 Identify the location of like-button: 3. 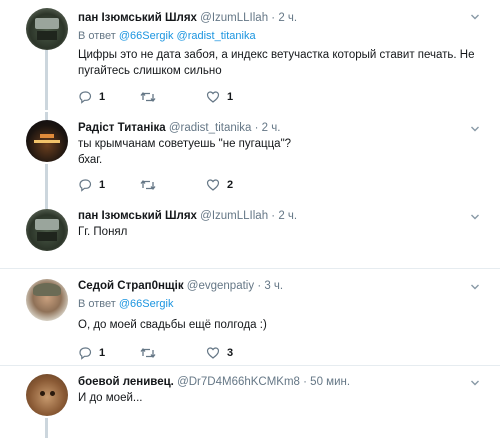
(219, 353).